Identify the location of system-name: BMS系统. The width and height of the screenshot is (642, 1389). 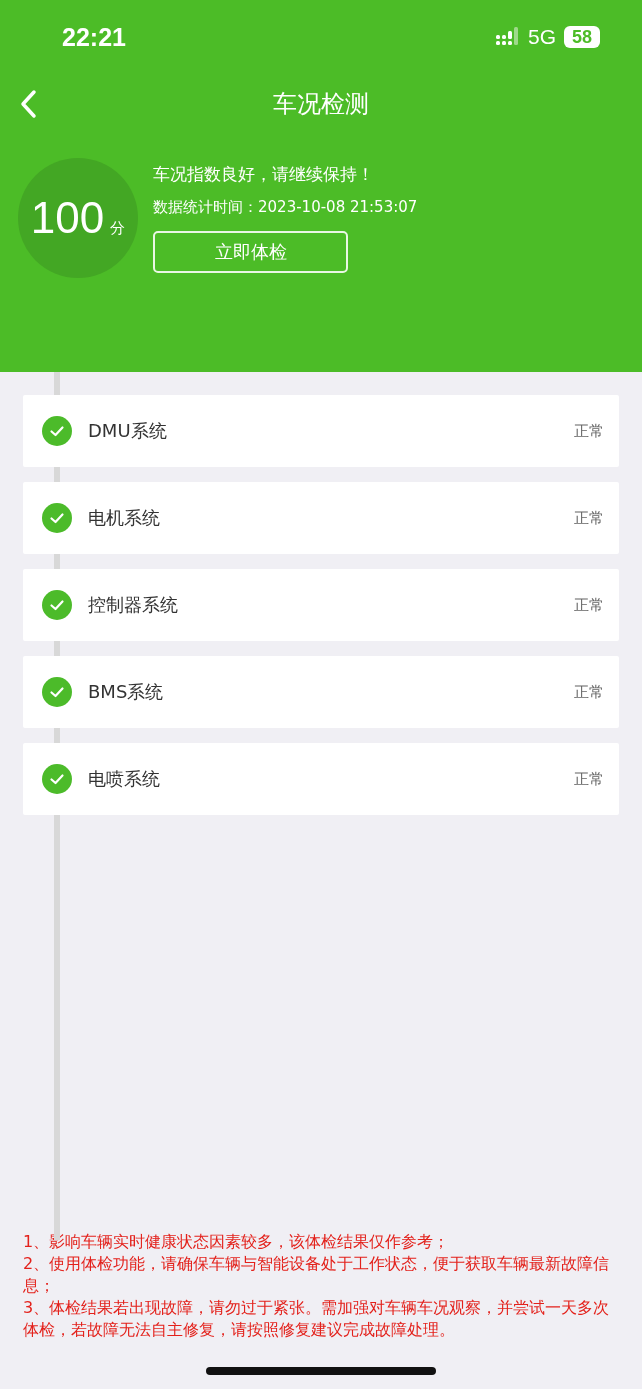
(126, 692).